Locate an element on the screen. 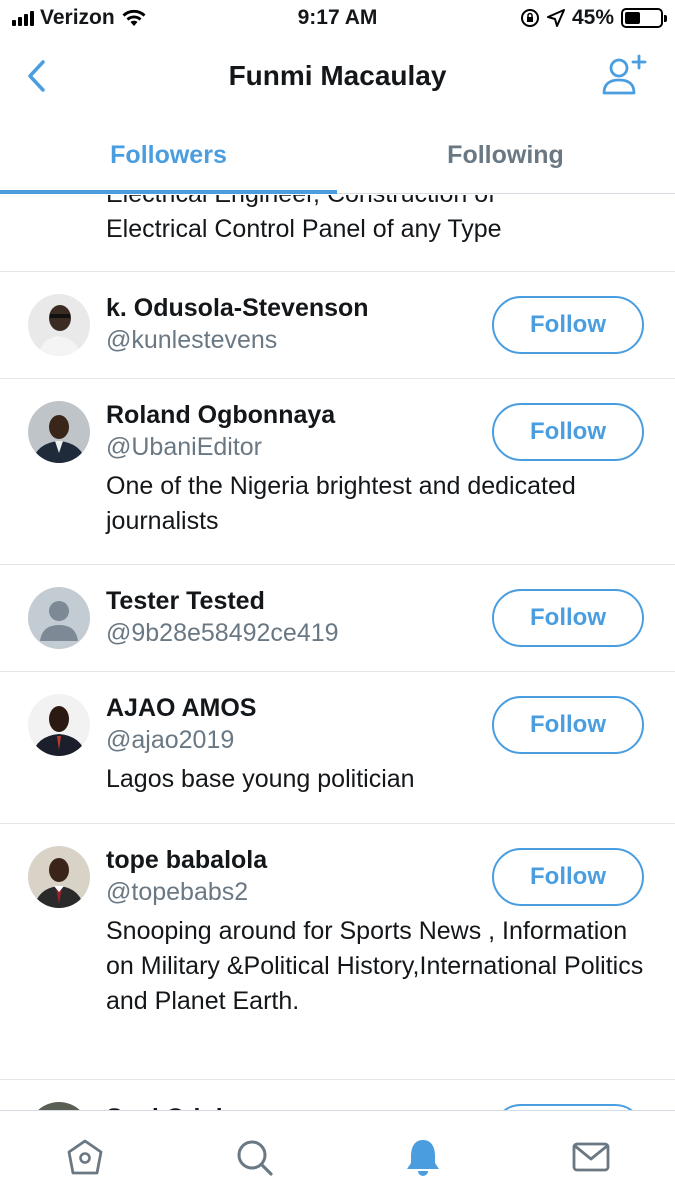  tab-search is located at coordinates (254, 1157).